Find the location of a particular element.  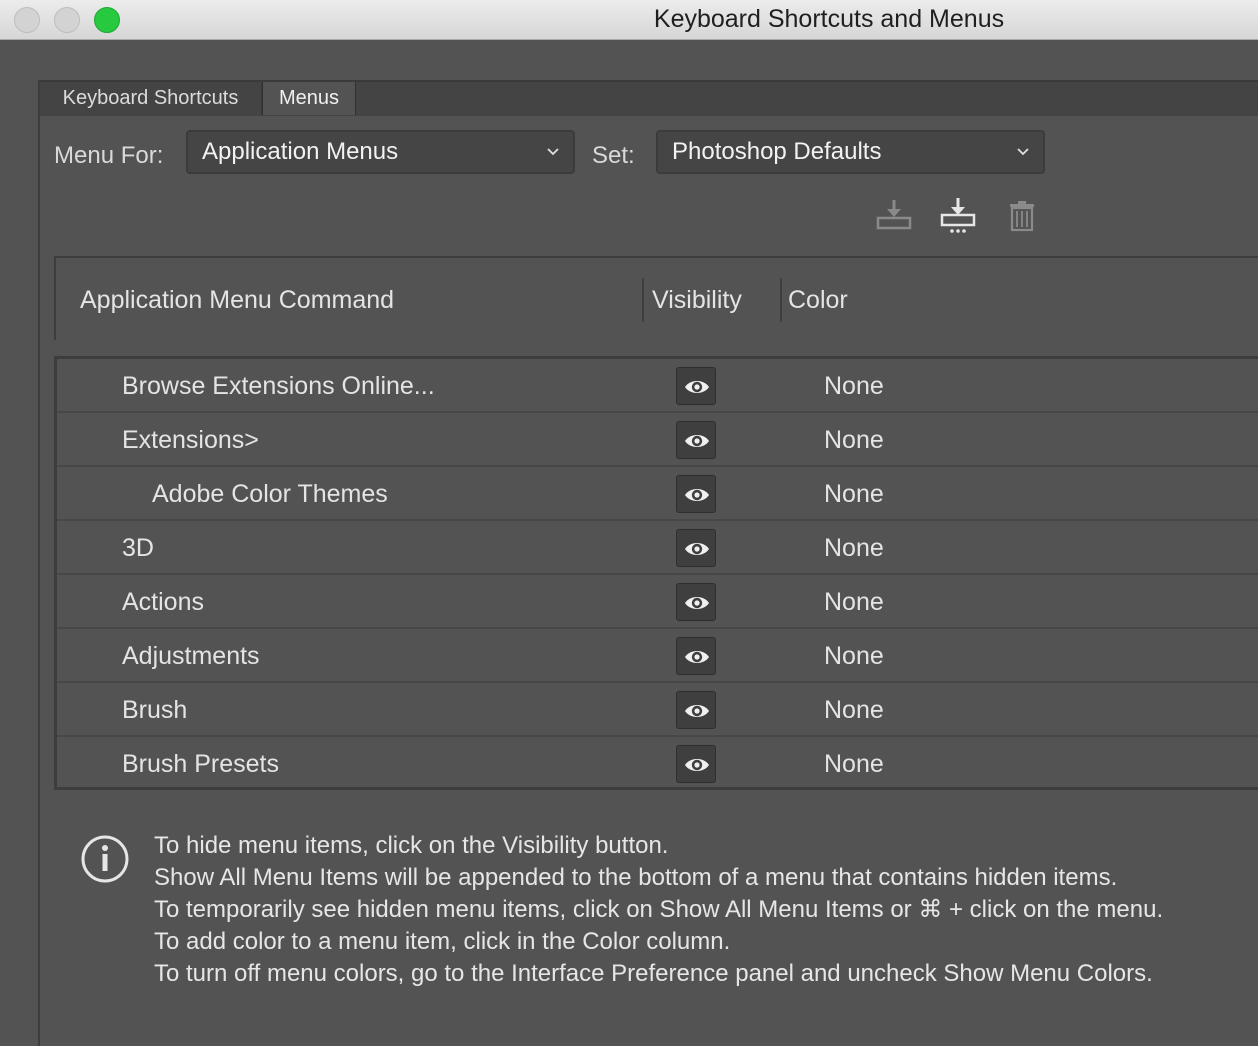

save-set-icon is located at coordinates (894, 215).